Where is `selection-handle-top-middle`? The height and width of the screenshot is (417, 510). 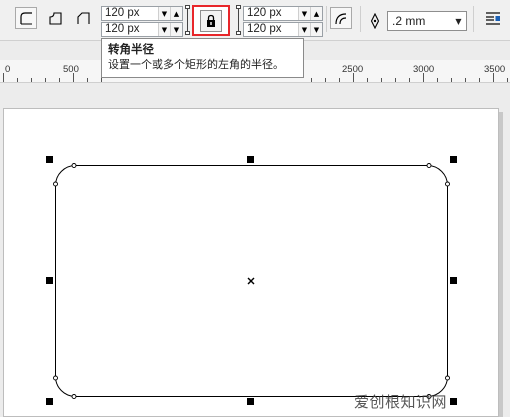 selection-handle-top-middle is located at coordinates (250, 159).